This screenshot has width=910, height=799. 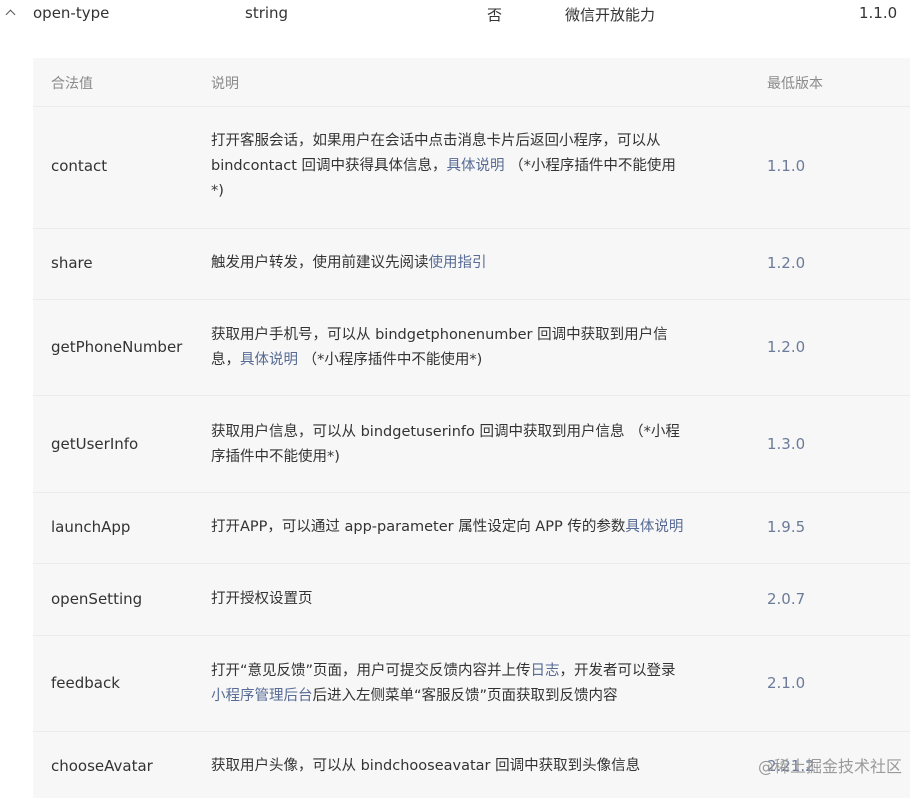 What do you see at coordinates (786, 527) in the screenshot?
I see `version-cell: 1.9.5` at bounding box center [786, 527].